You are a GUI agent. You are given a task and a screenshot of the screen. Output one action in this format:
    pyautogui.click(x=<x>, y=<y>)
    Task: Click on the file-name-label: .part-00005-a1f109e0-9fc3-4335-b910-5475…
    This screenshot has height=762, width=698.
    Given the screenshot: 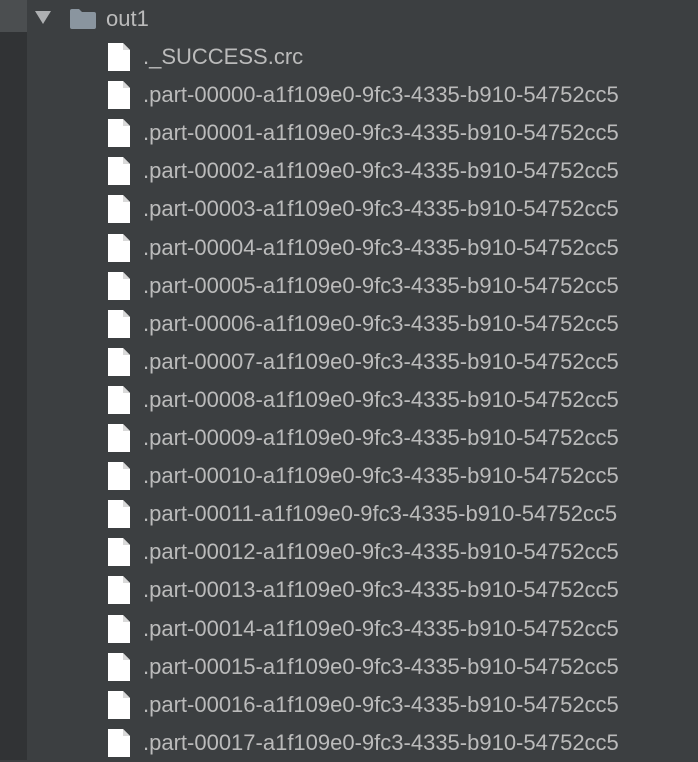 What is the action you would take?
    pyautogui.click(x=381, y=285)
    